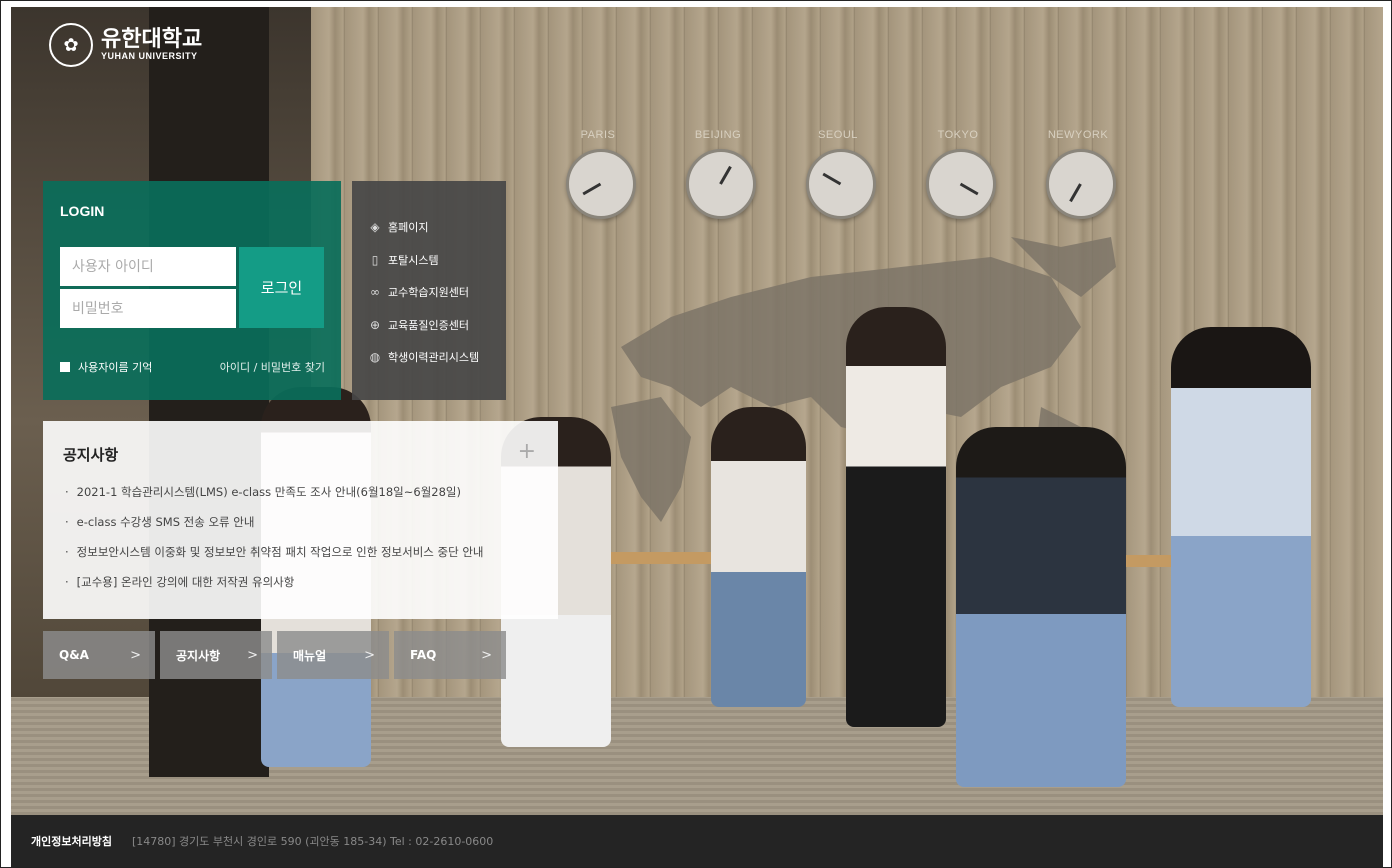 The width and height of the screenshot is (1392, 868). I want to click on login-panel: LOGIN 로그인 사용자이름 기억 아이디 / 비밀번호 찾기, so click(192, 290).